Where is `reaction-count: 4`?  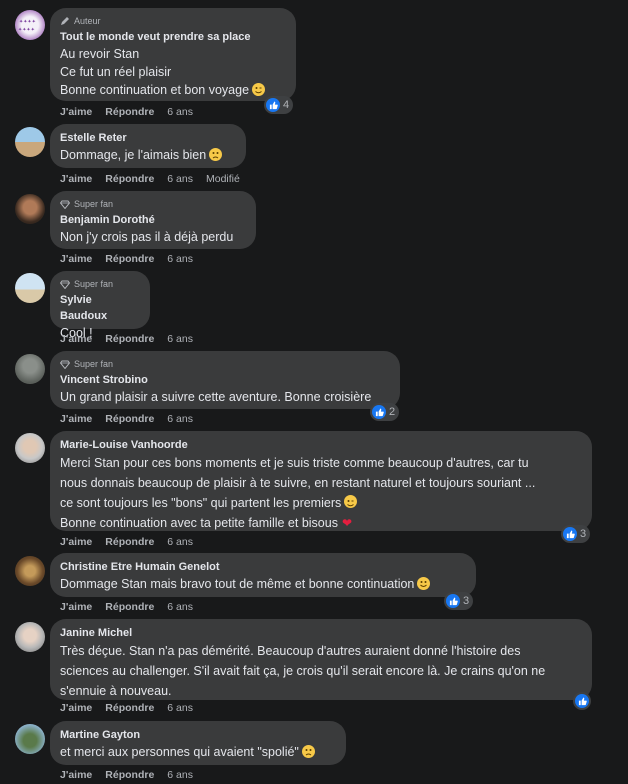 reaction-count: 4 is located at coordinates (286, 105).